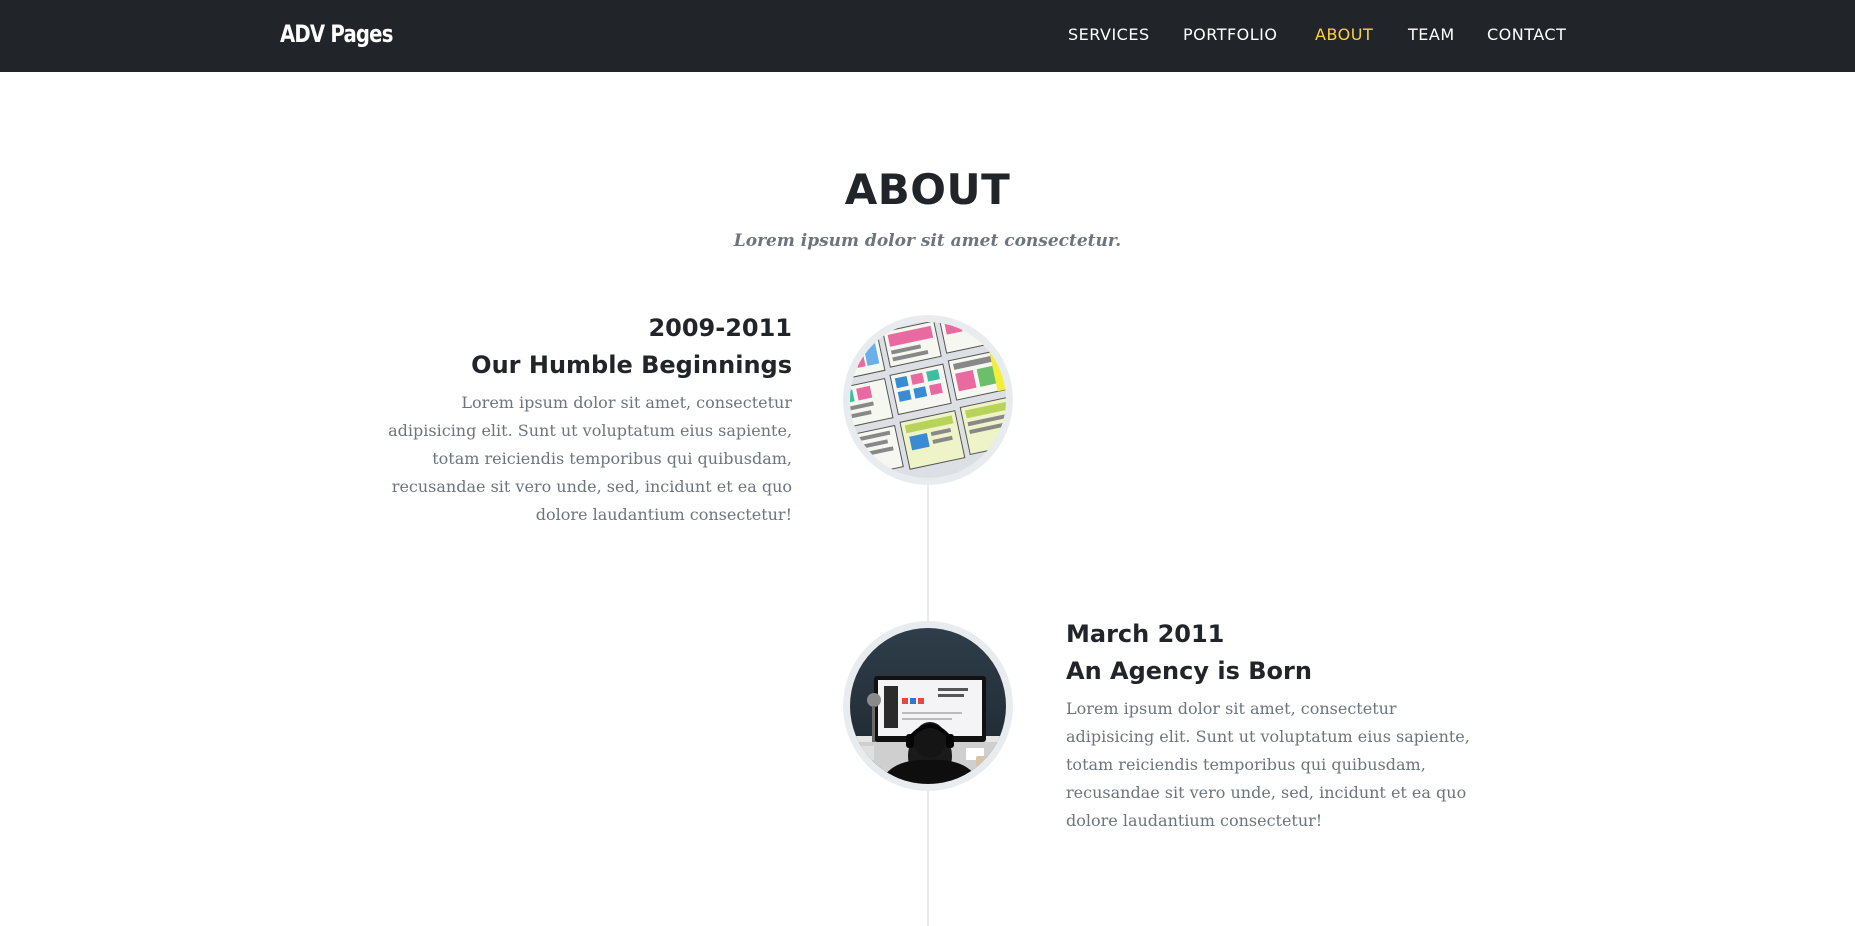 This screenshot has width=1855, height=926. I want to click on nav-link-about: ABOUT, so click(1344, 34).